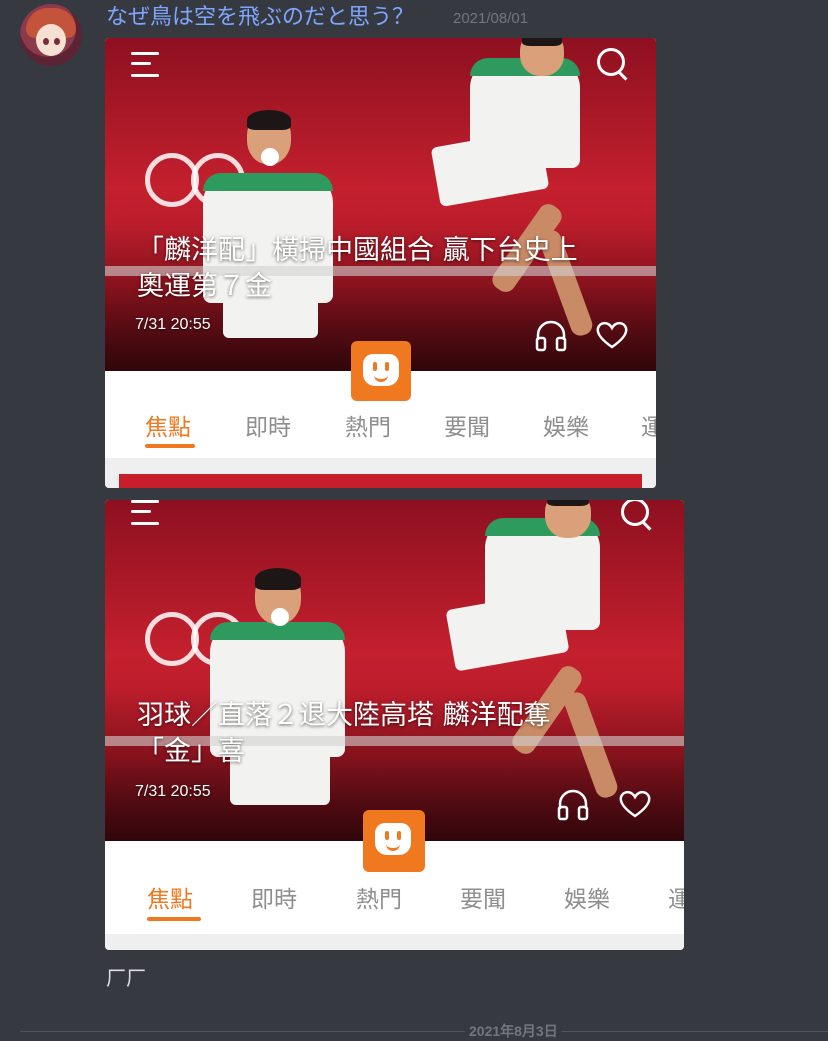 The width and height of the screenshot is (828, 1041). Describe the element at coordinates (51, 35) in the screenshot. I see `avatar` at that location.